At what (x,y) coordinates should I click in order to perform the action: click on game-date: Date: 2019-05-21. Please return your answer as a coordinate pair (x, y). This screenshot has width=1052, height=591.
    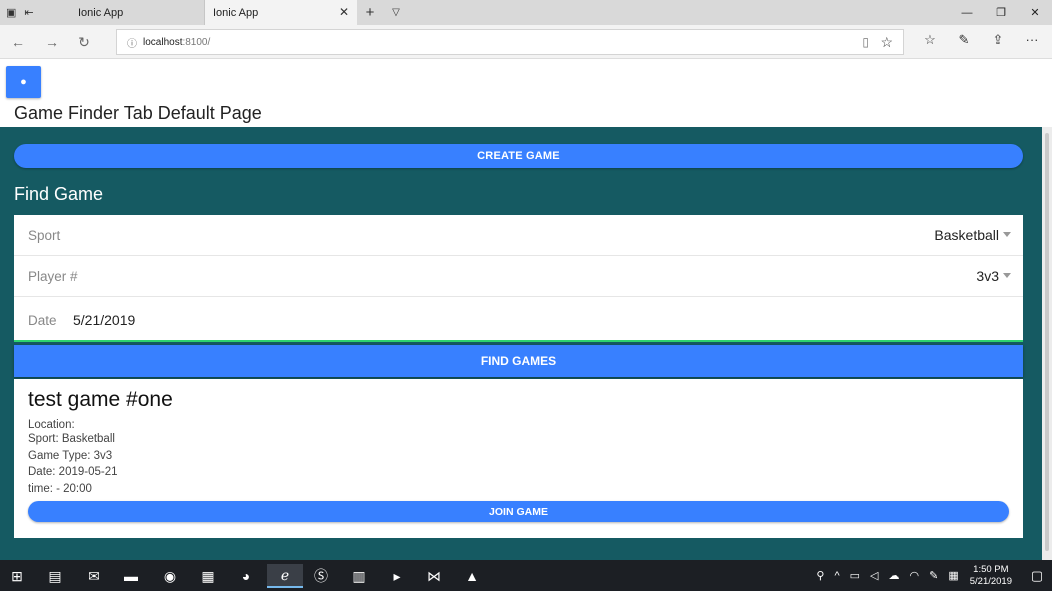
    Looking at the image, I should click on (73, 472).